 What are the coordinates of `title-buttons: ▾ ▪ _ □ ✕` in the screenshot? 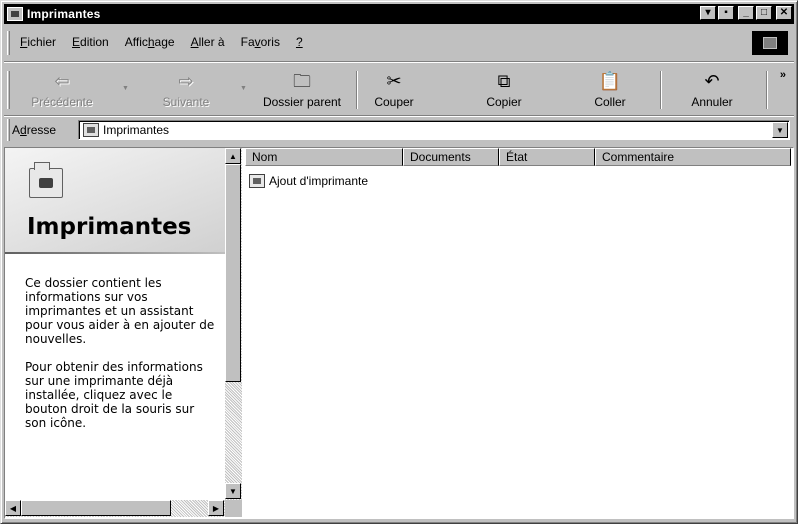 It's located at (745, 13).